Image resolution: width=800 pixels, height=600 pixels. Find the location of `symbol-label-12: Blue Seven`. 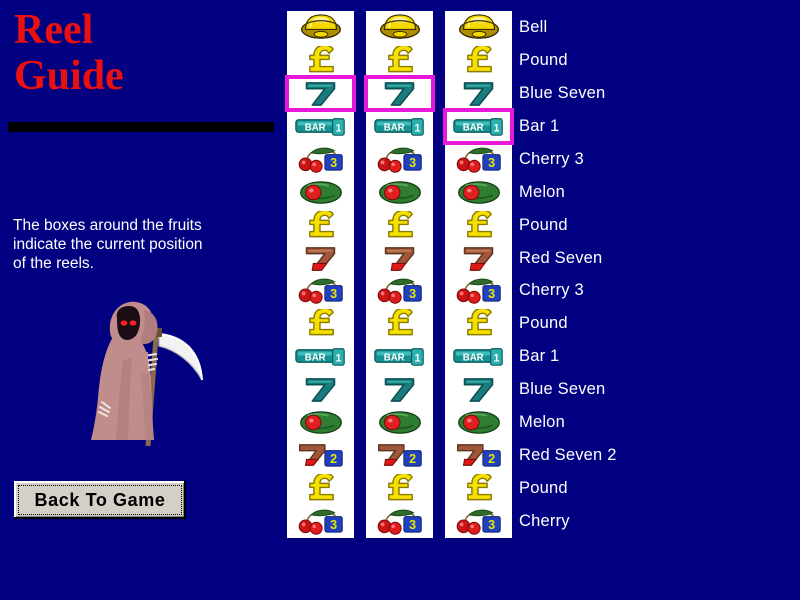

symbol-label-12: Blue Seven is located at coordinates (562, 389).